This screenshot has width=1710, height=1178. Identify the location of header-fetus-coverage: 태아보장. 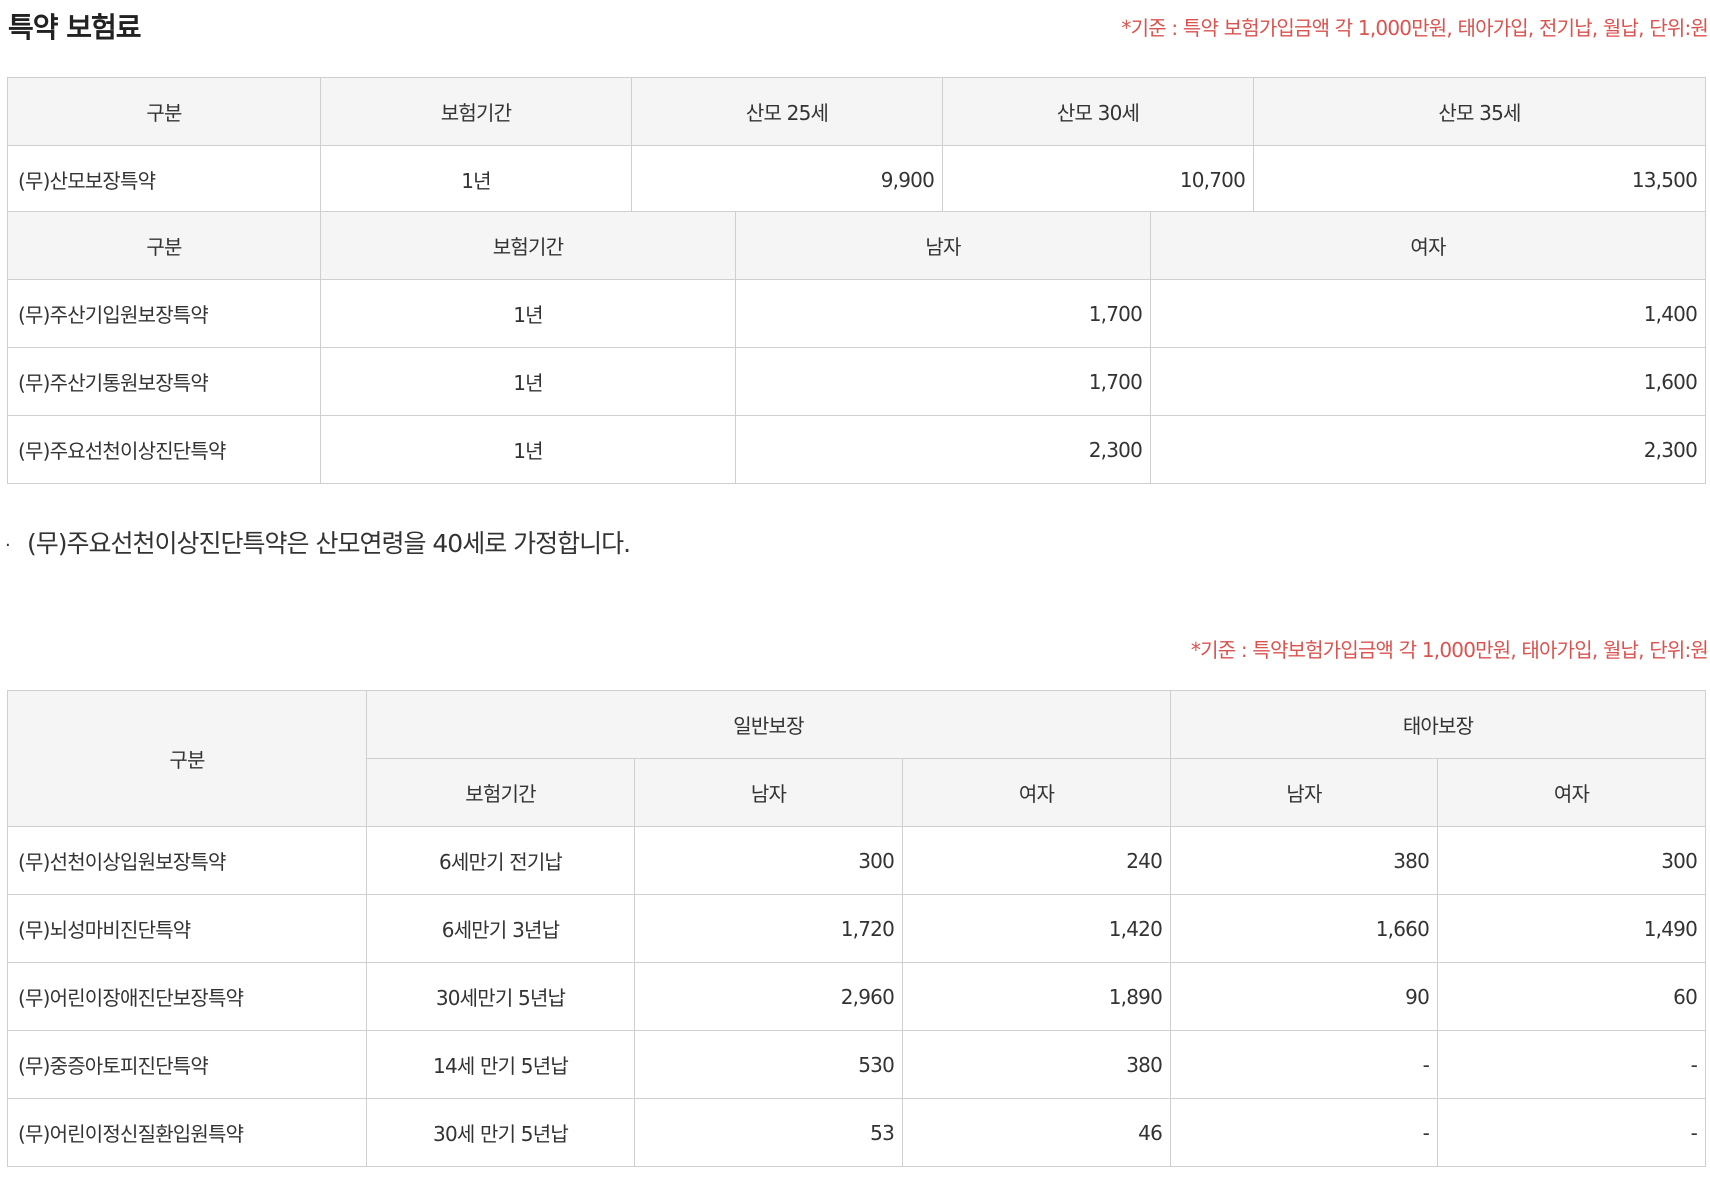
(1438, 724).